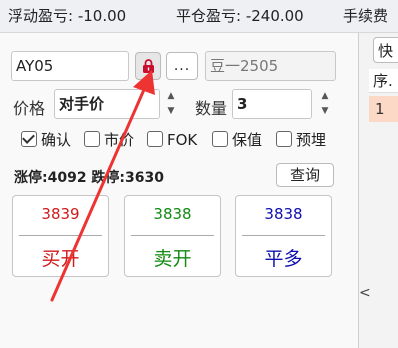  What do you see at coordinates (366, 16) in the screenshot?
I see `fee-label: 手续费` at bounding box center [366, 16].